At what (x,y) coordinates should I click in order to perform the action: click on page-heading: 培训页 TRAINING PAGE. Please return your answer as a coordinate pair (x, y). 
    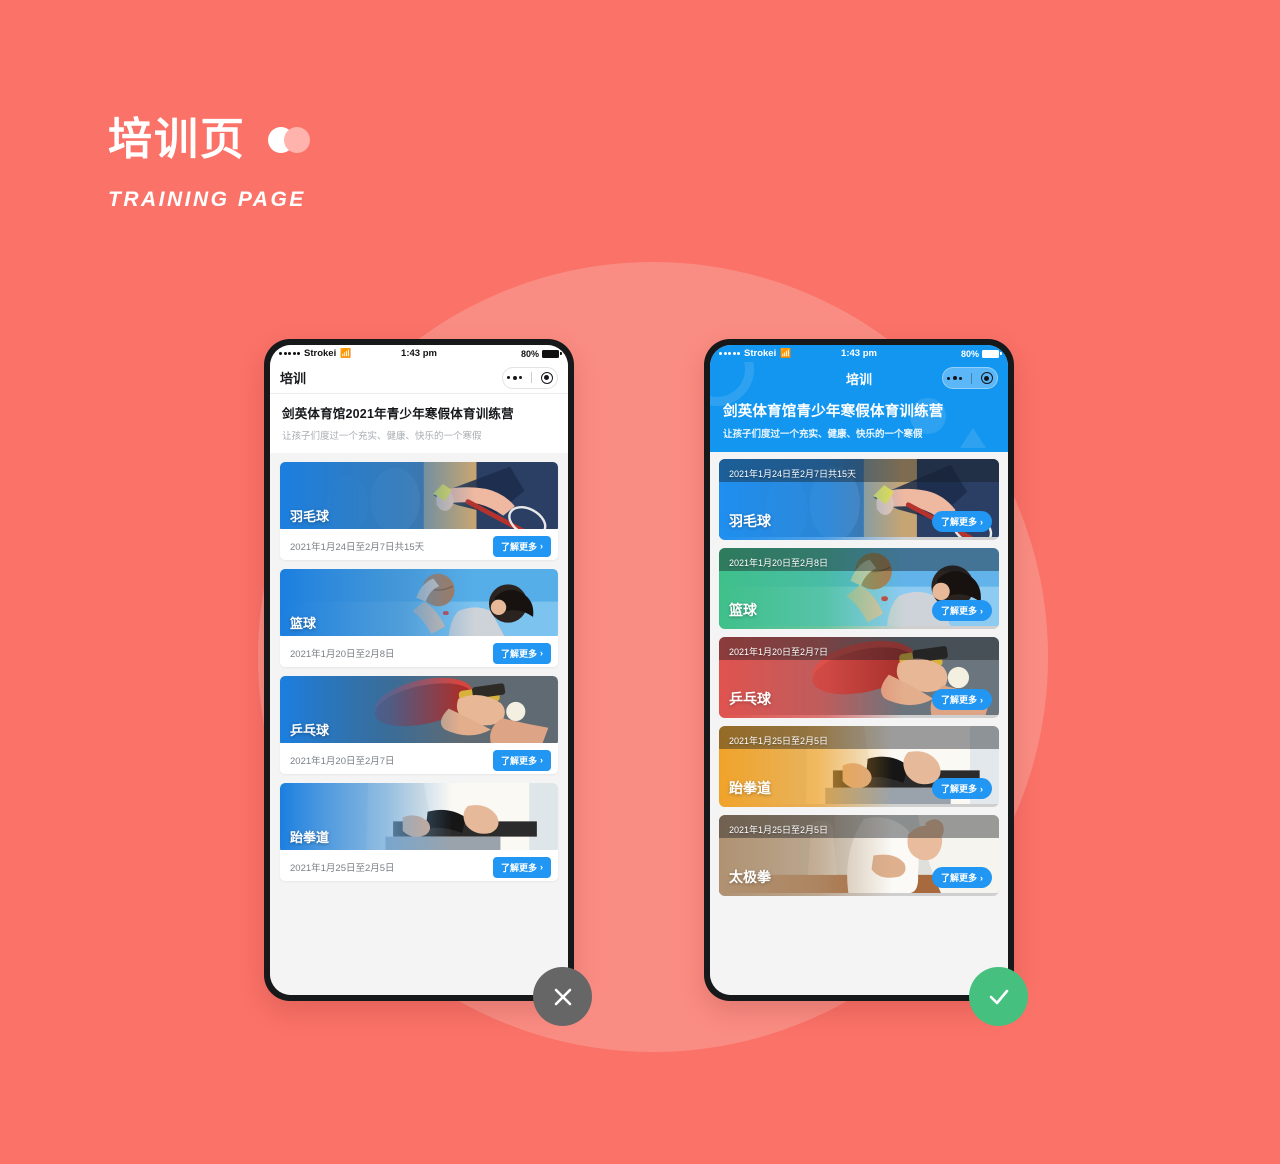
    Looking at the image, I should click on (210, 165).